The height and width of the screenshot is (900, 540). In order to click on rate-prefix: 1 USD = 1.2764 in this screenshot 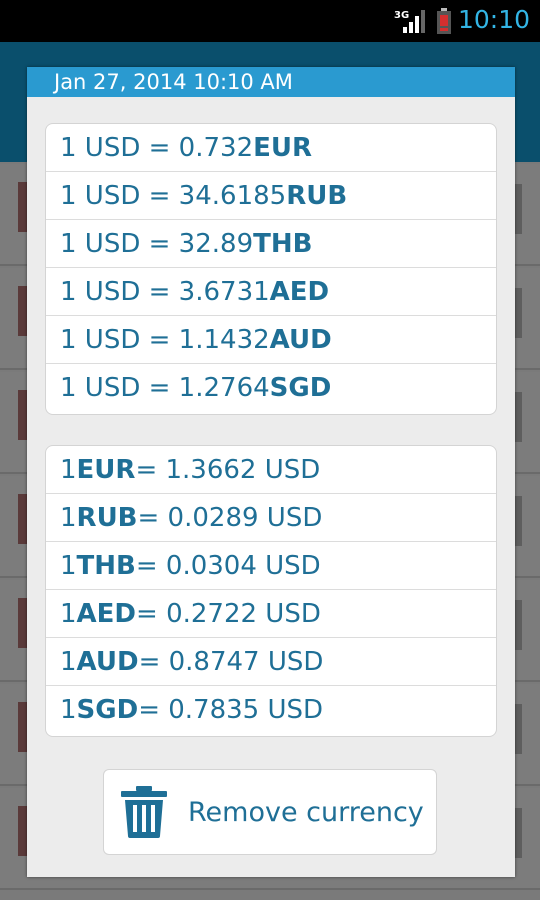, I will do `click(165, 388)`.